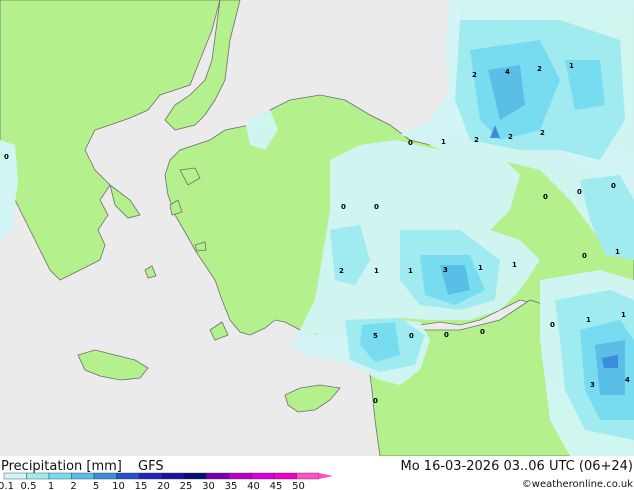  I want to click on legend-color-scale, so click(168, 476).